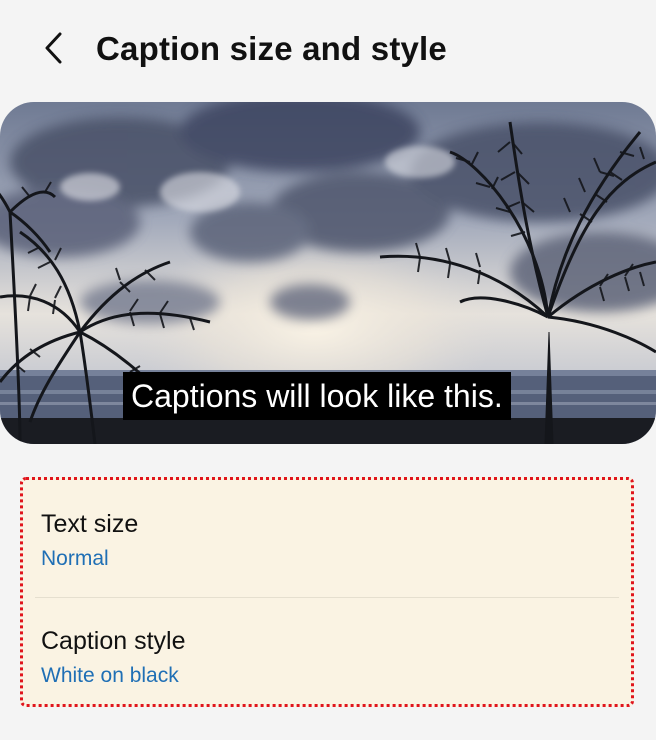 The height and width of the screenshot is (740, 656). What do you see at coordinates (271, 48) in the screenshot?
I see `page-title: Caption size and style` at bounding box center [271, 48].